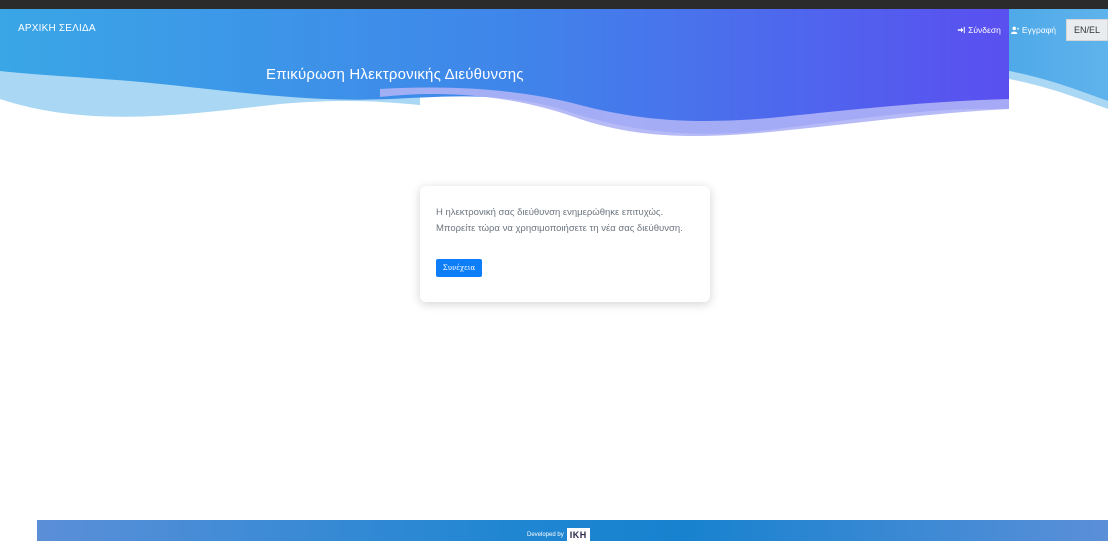 The width and height of the screenshot is (1108, 541). I want to click on continue-button: Συνέχεια, so click(459, 268).